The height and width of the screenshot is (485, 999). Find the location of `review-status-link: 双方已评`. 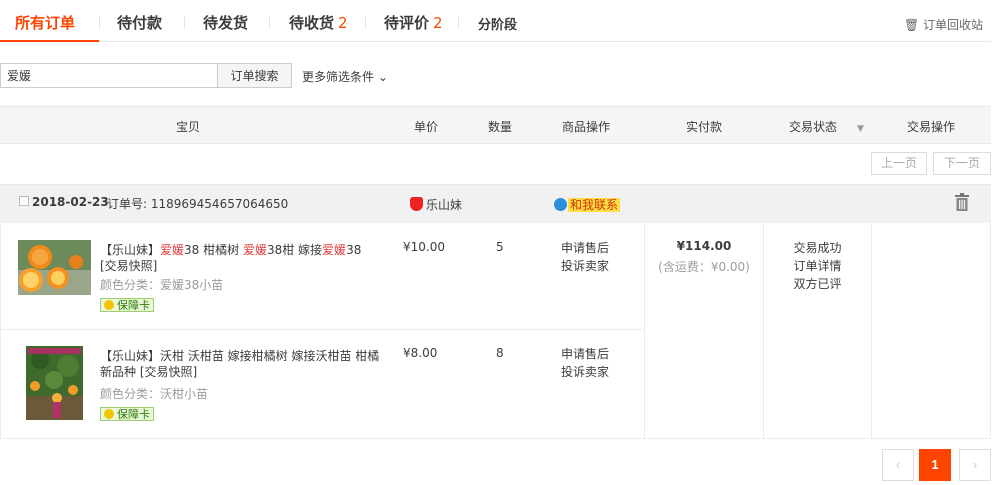

review-status-link: 双方已评 is located at coordinates (817, 284).